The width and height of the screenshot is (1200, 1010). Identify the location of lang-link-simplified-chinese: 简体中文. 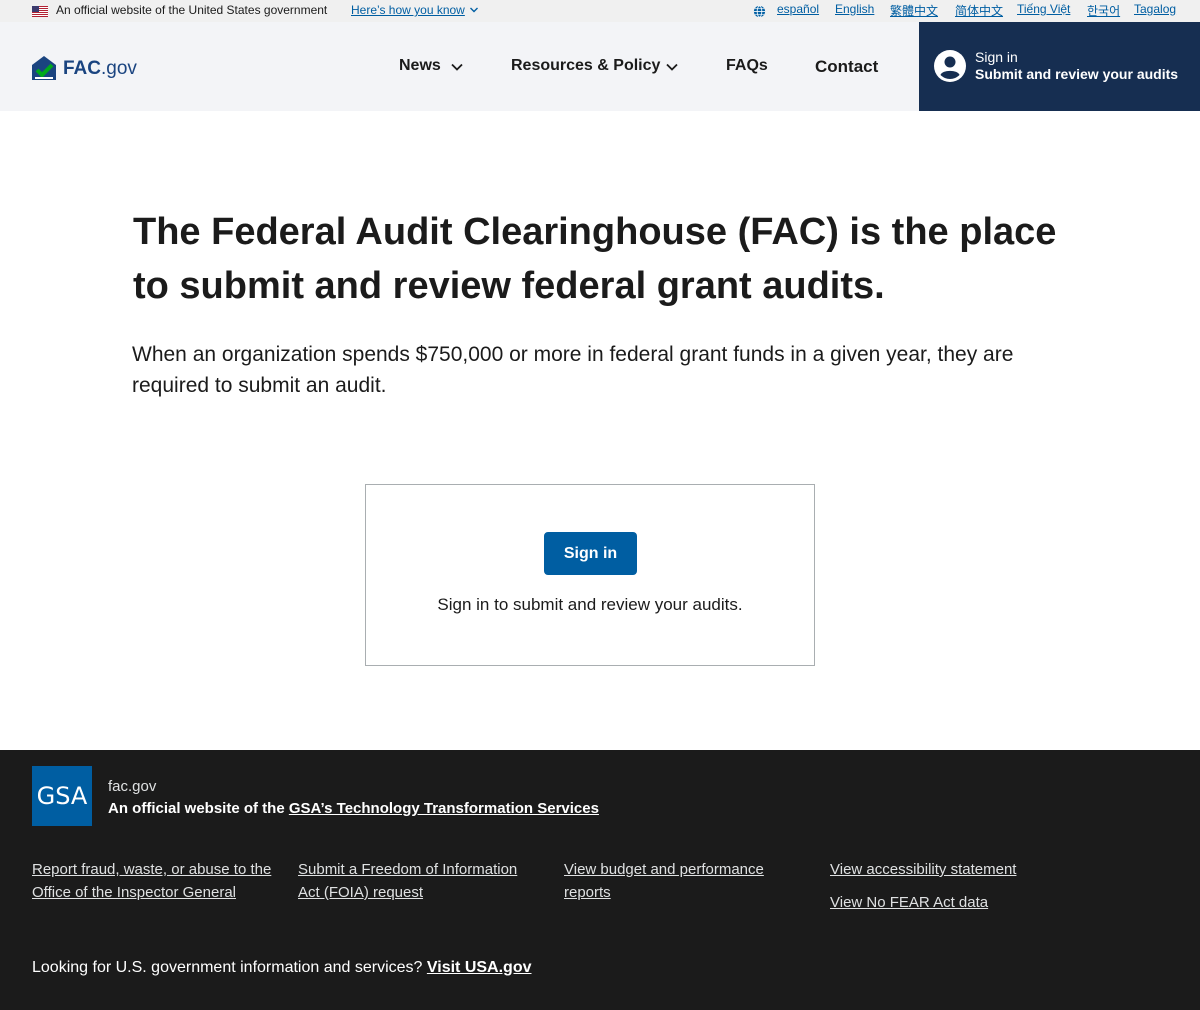
(979, 10).